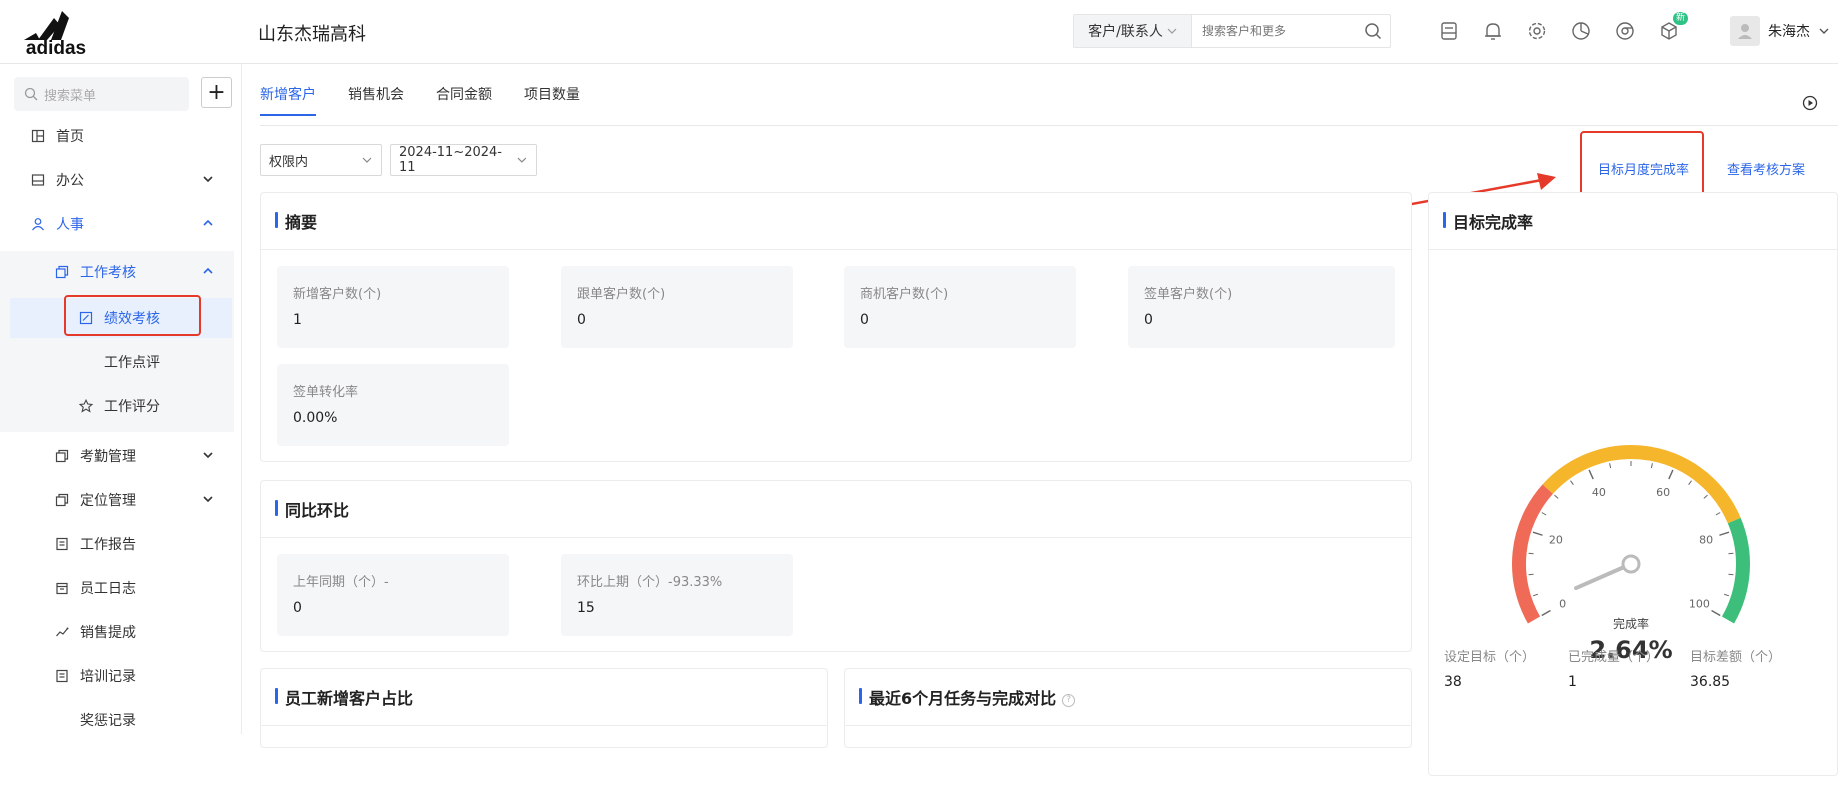 The image size is (1838, 798). What do you see at coordinates (1735, 570) in the screenshot?
I see `gauge-band-green` at bounding box center [1735, 570].